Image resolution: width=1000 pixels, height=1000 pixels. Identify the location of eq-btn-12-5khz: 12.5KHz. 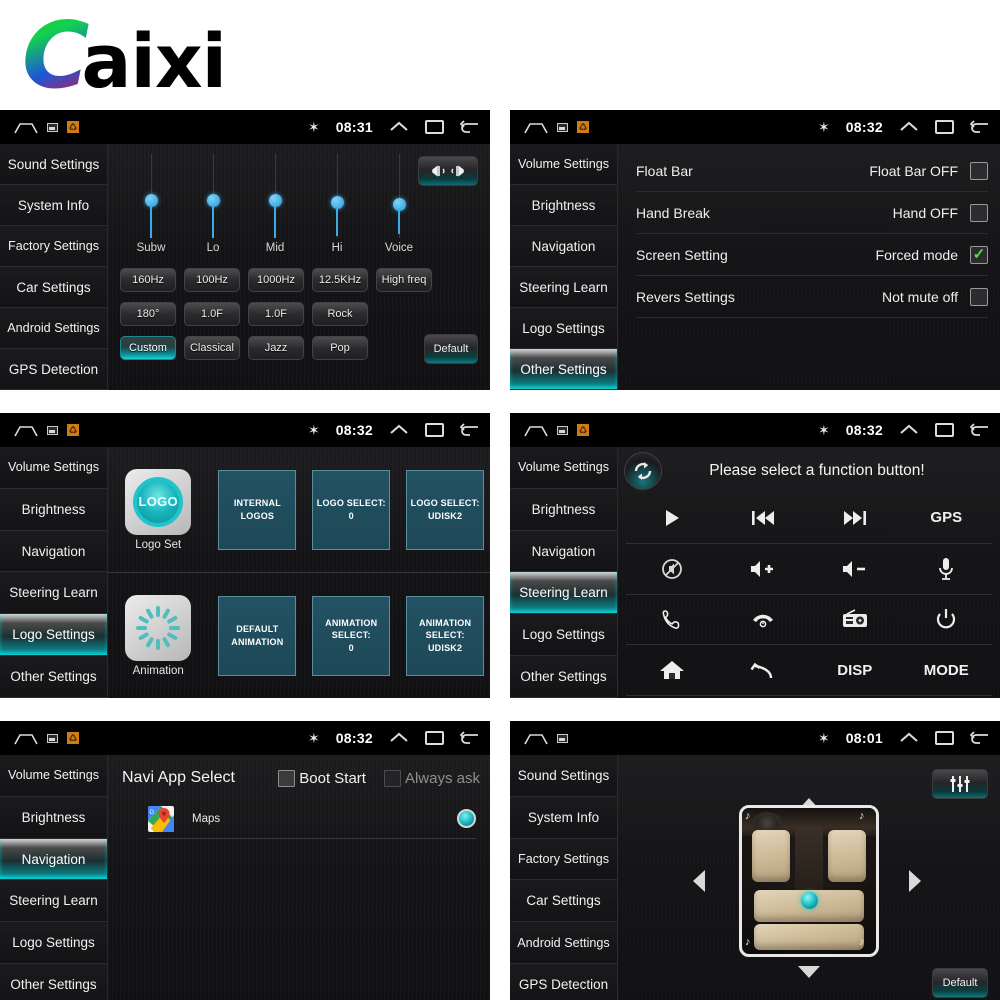
(340, 280).